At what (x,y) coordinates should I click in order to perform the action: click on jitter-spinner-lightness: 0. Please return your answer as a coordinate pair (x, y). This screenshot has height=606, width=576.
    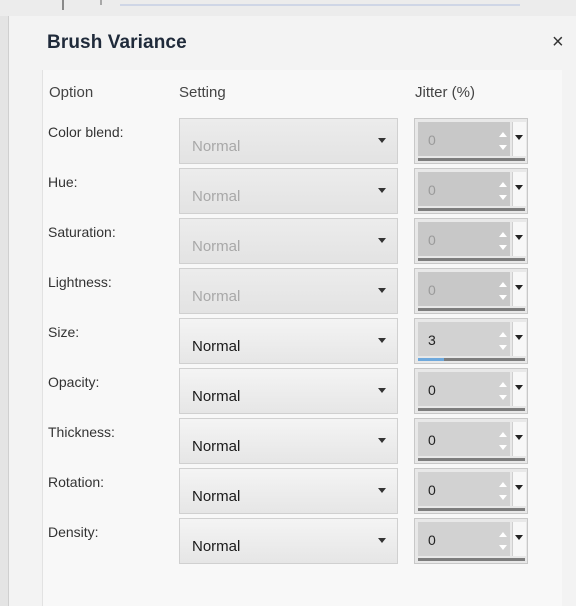
    Looking at the image, I should click on (471, 291).